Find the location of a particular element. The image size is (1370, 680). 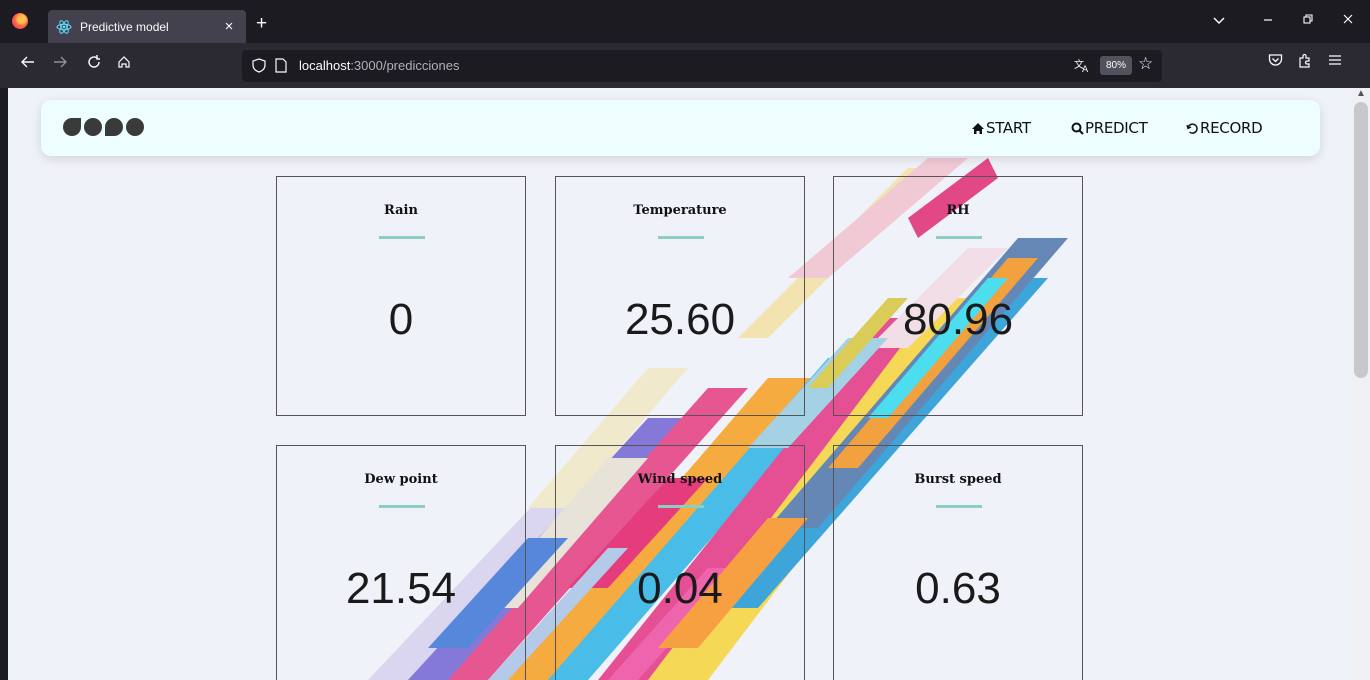

zoom-level-badge: 80% is located at coordinates (1116, 65).